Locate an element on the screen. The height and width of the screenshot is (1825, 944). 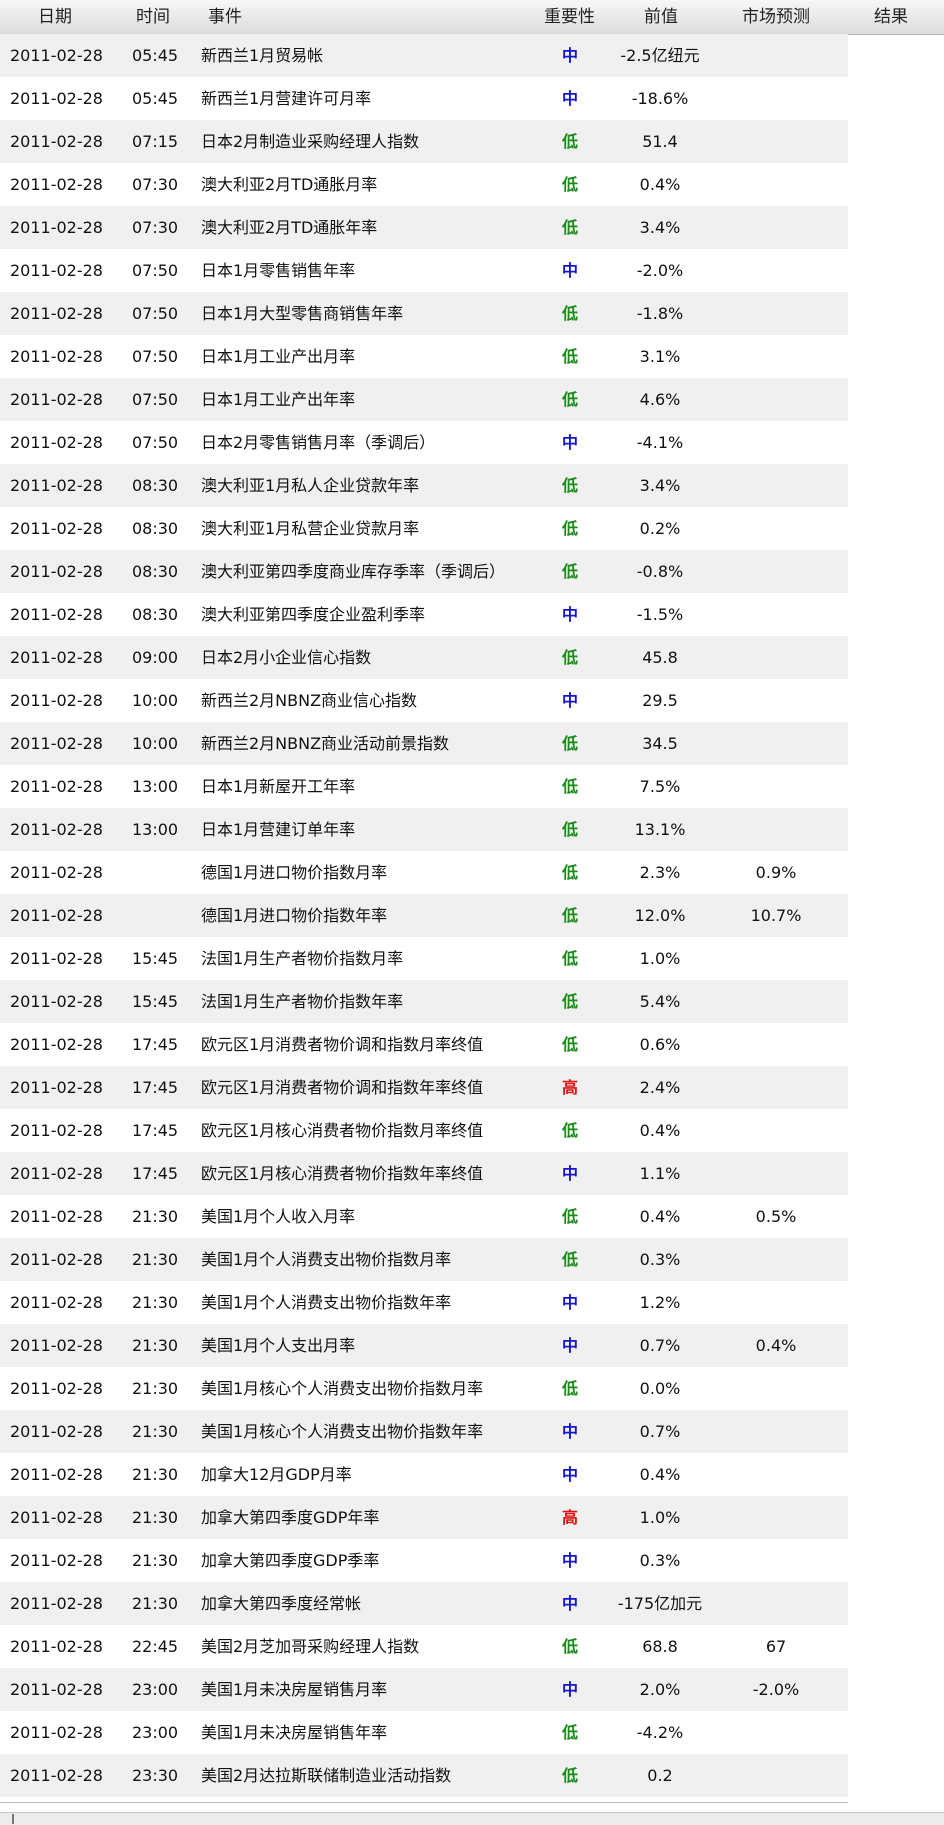
horizontal-scrollbar is located at coordinates (472, 1818).